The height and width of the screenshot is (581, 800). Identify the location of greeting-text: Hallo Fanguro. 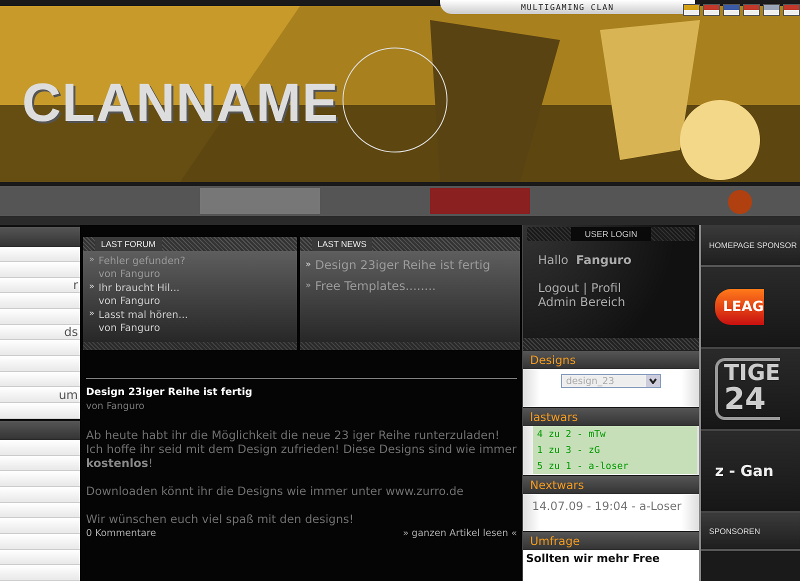
(584, 260).